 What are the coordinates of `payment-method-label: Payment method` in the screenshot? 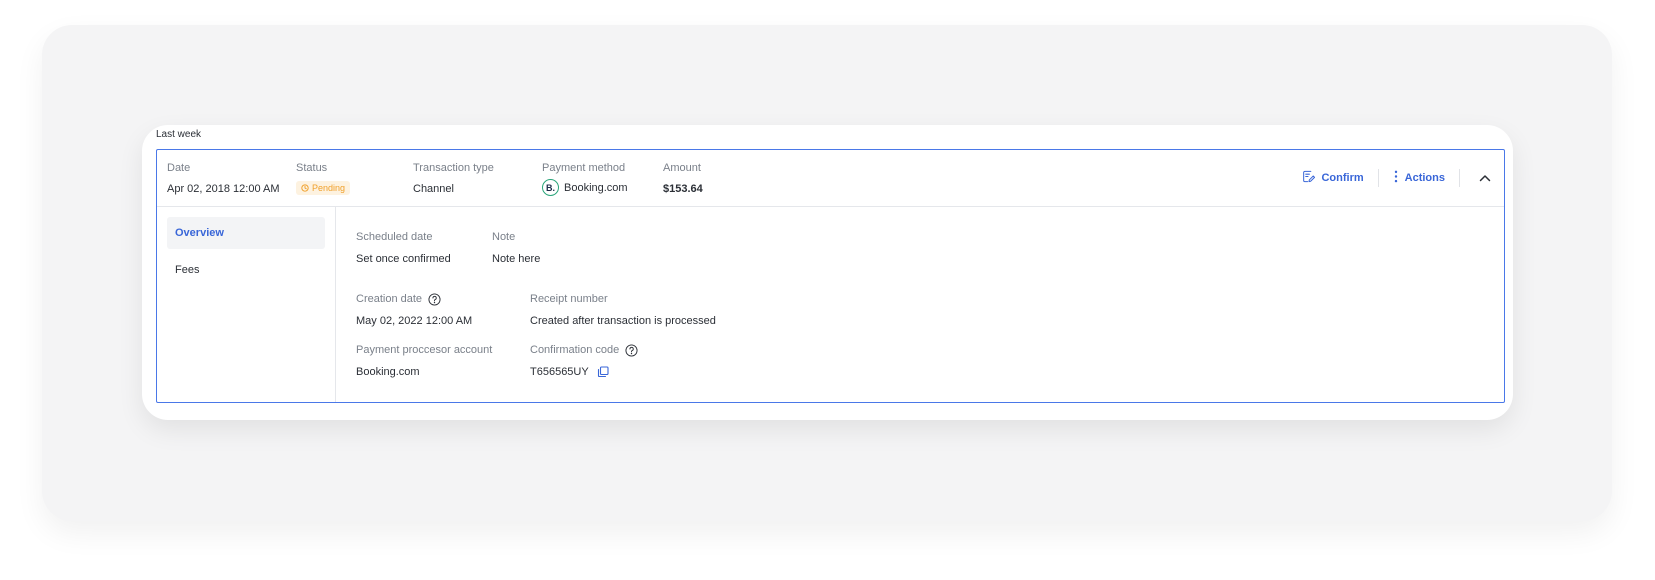 It's located at (584, 168).